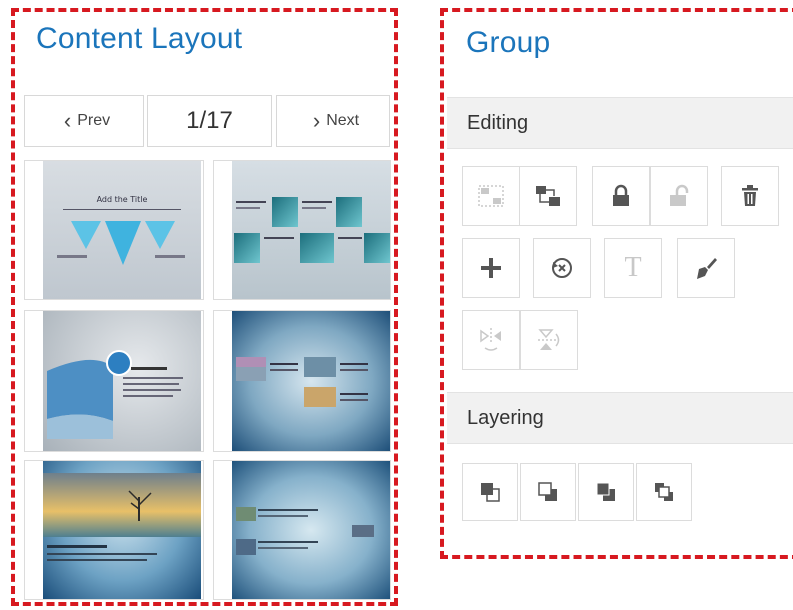  I want to click on page-indicator: 1/17, so click(209, 121).